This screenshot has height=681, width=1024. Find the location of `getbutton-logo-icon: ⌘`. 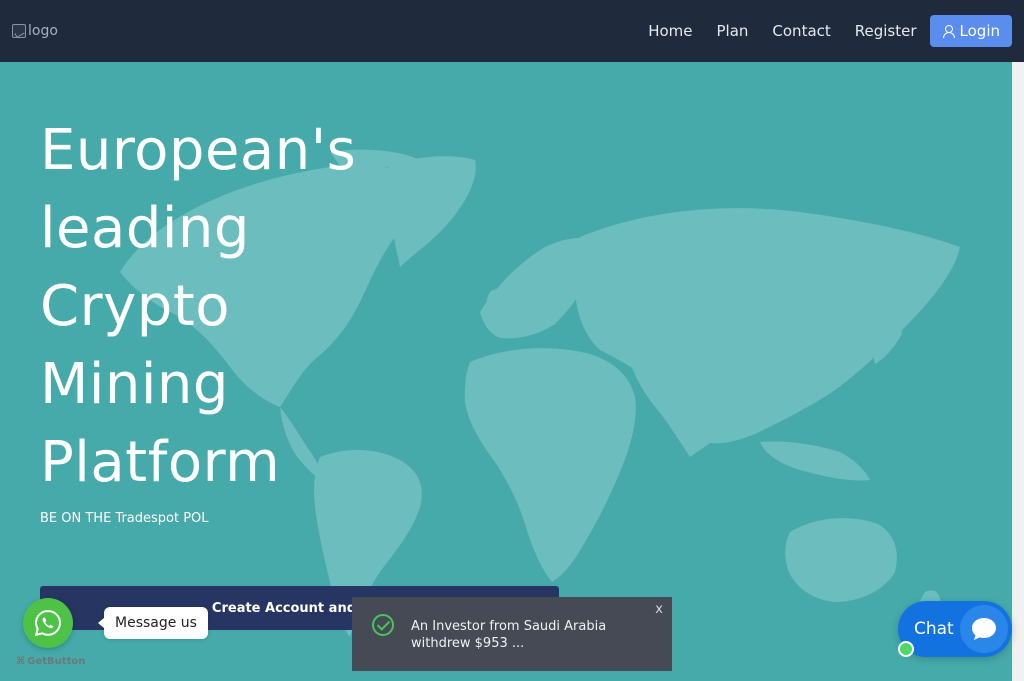

getbutton-logo-icon: ⌘ is located at coordinates (21, 661).